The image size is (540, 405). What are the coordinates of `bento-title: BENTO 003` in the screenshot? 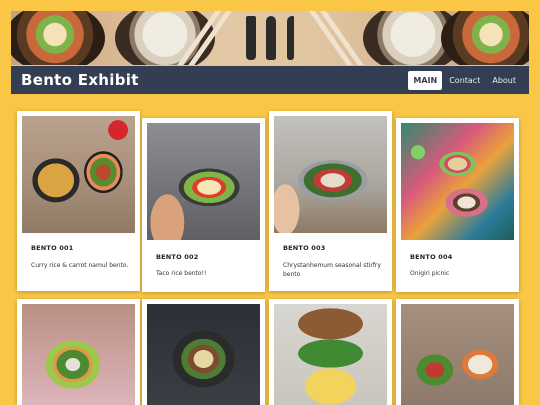 It's located at (304, 248).